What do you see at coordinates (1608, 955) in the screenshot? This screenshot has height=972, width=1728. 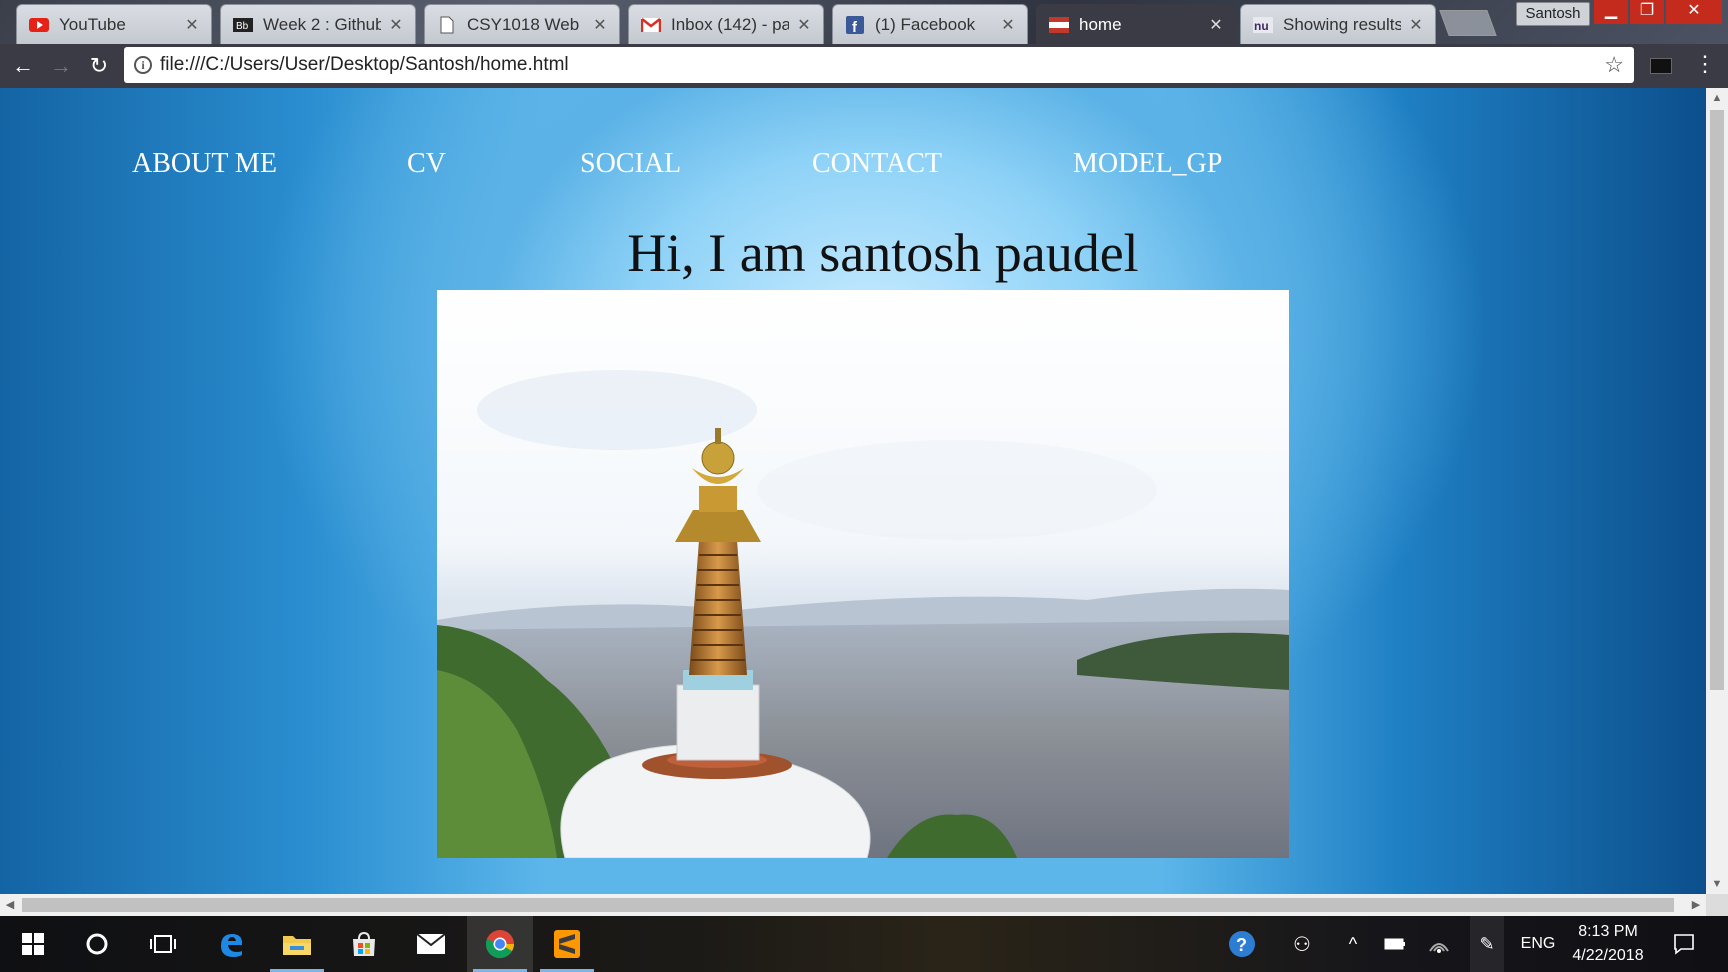 I see `clock-date: 4/22/2018` at bounding box center [1608, 955].